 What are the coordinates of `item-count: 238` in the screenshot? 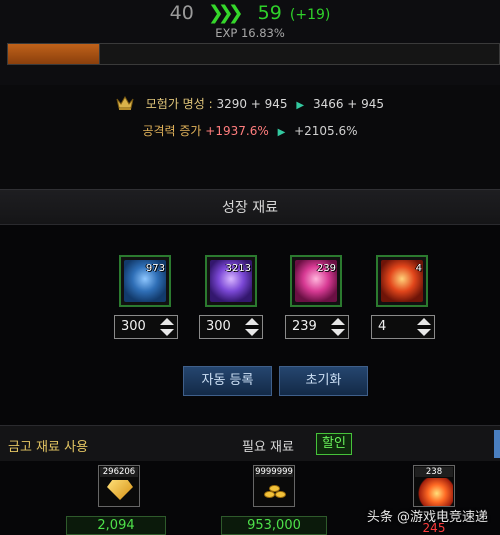 It's located at (434, 472).